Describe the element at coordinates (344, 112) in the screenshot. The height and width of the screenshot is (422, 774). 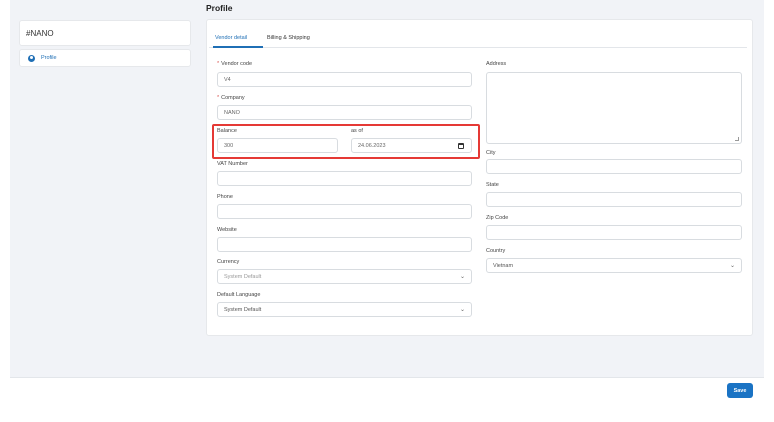
I see `company-input: NANO` at that location.